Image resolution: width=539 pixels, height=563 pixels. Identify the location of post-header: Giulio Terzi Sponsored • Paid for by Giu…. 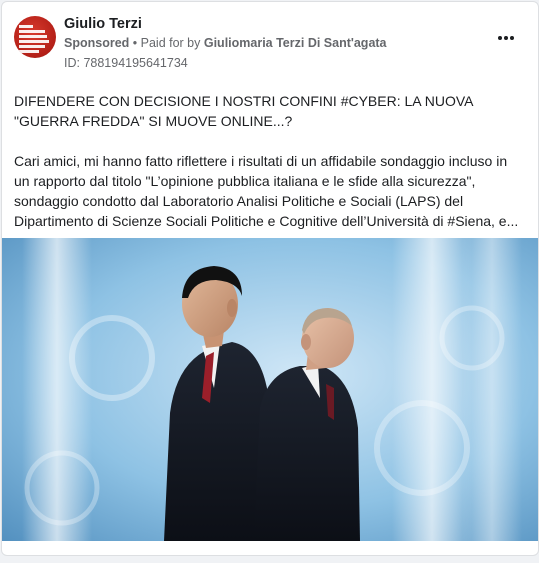
(270, 42).